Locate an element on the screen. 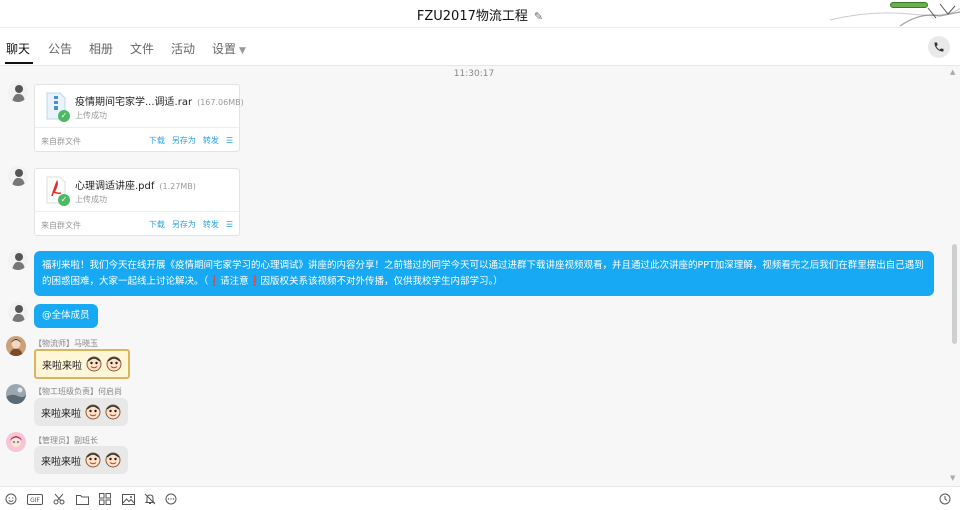 This screenshot has height=510, width=960. scissors-icon is located at coordinates (59, 499).